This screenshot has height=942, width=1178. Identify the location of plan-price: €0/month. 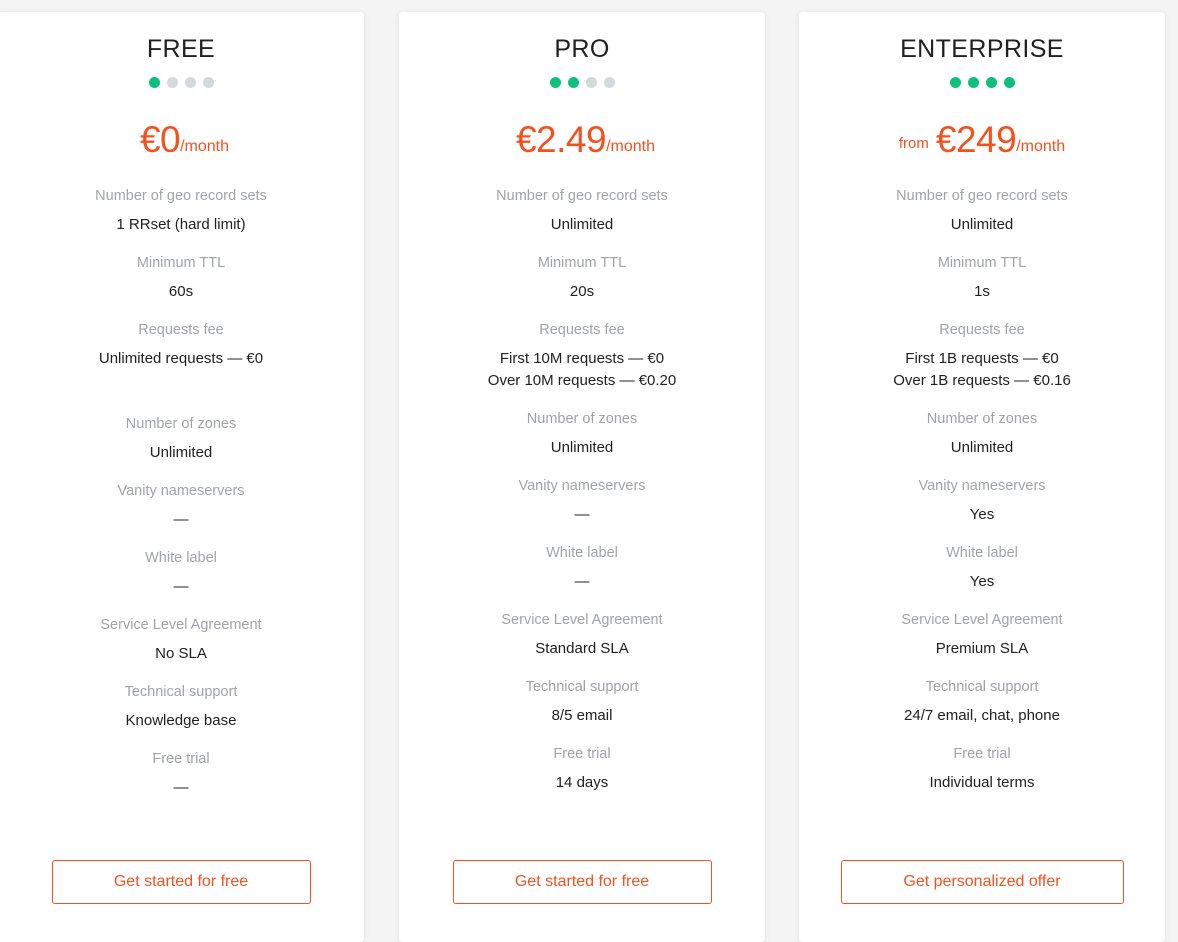
(182, 139).